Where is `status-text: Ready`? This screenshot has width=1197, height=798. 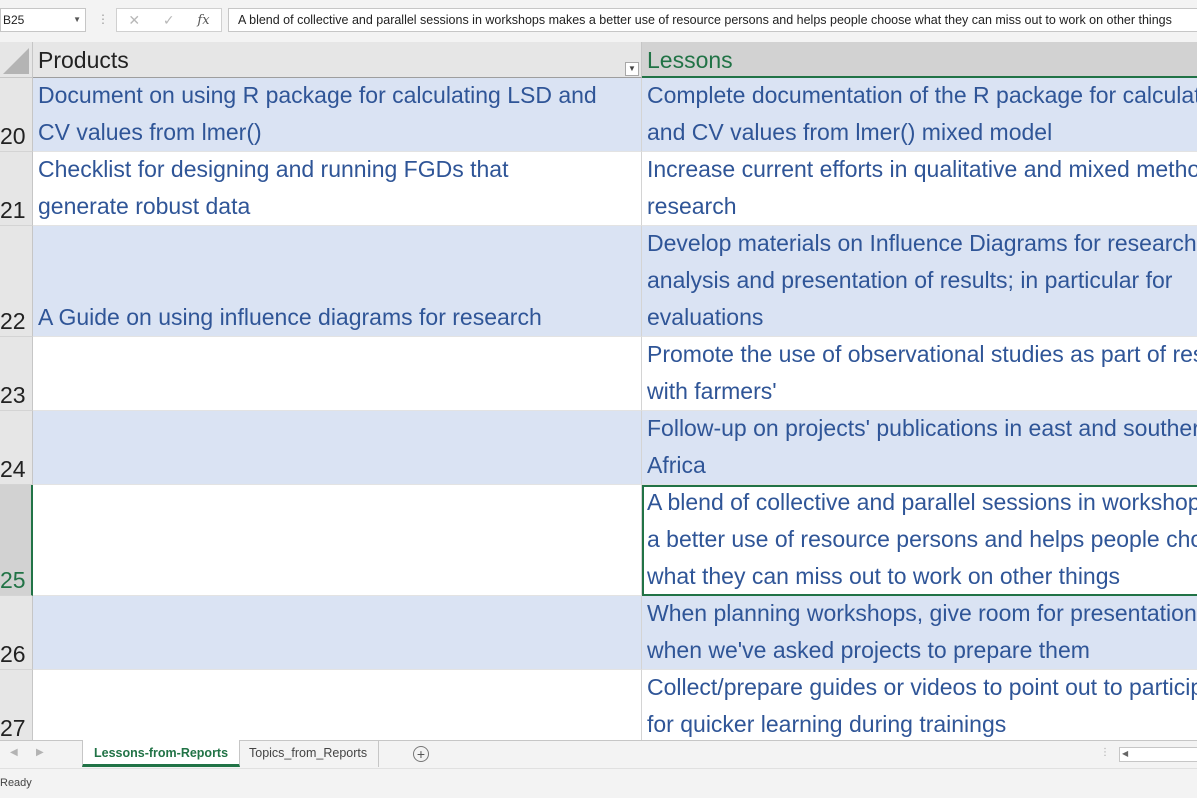
status-text: Ready is located at coordinates (16, 783).